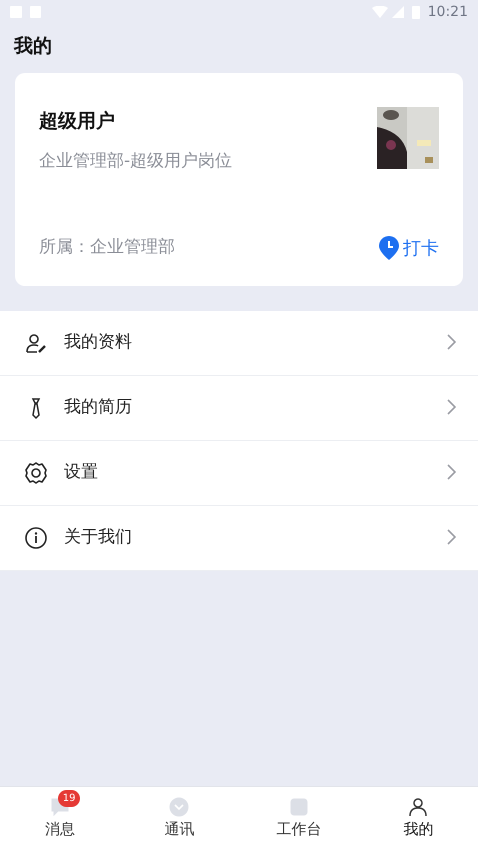 The width and height of the screenshot is (478, 850). What do you see at coordinates (239, 473) in the screenshot?
I see `menu-item: 设置` at bounding box center [239, 473].